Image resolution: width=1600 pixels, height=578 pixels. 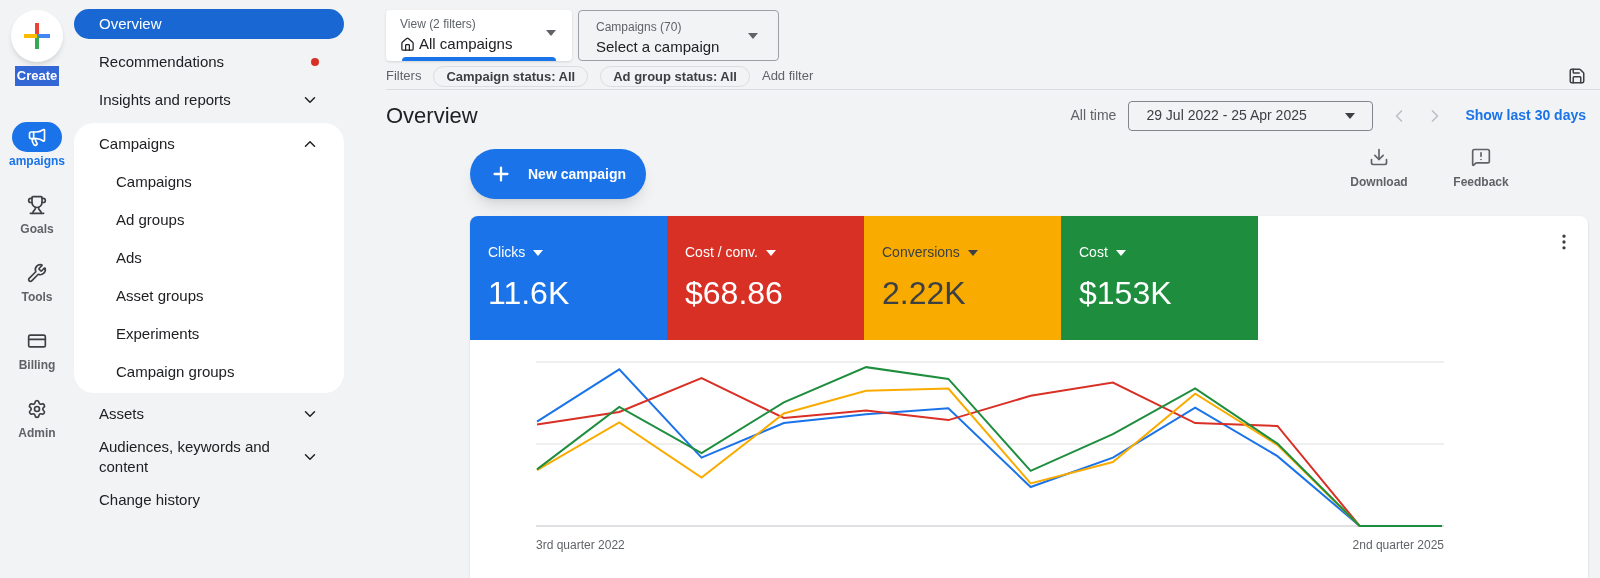 I want to click on megaphone-icon, so click(x=37, y=136).